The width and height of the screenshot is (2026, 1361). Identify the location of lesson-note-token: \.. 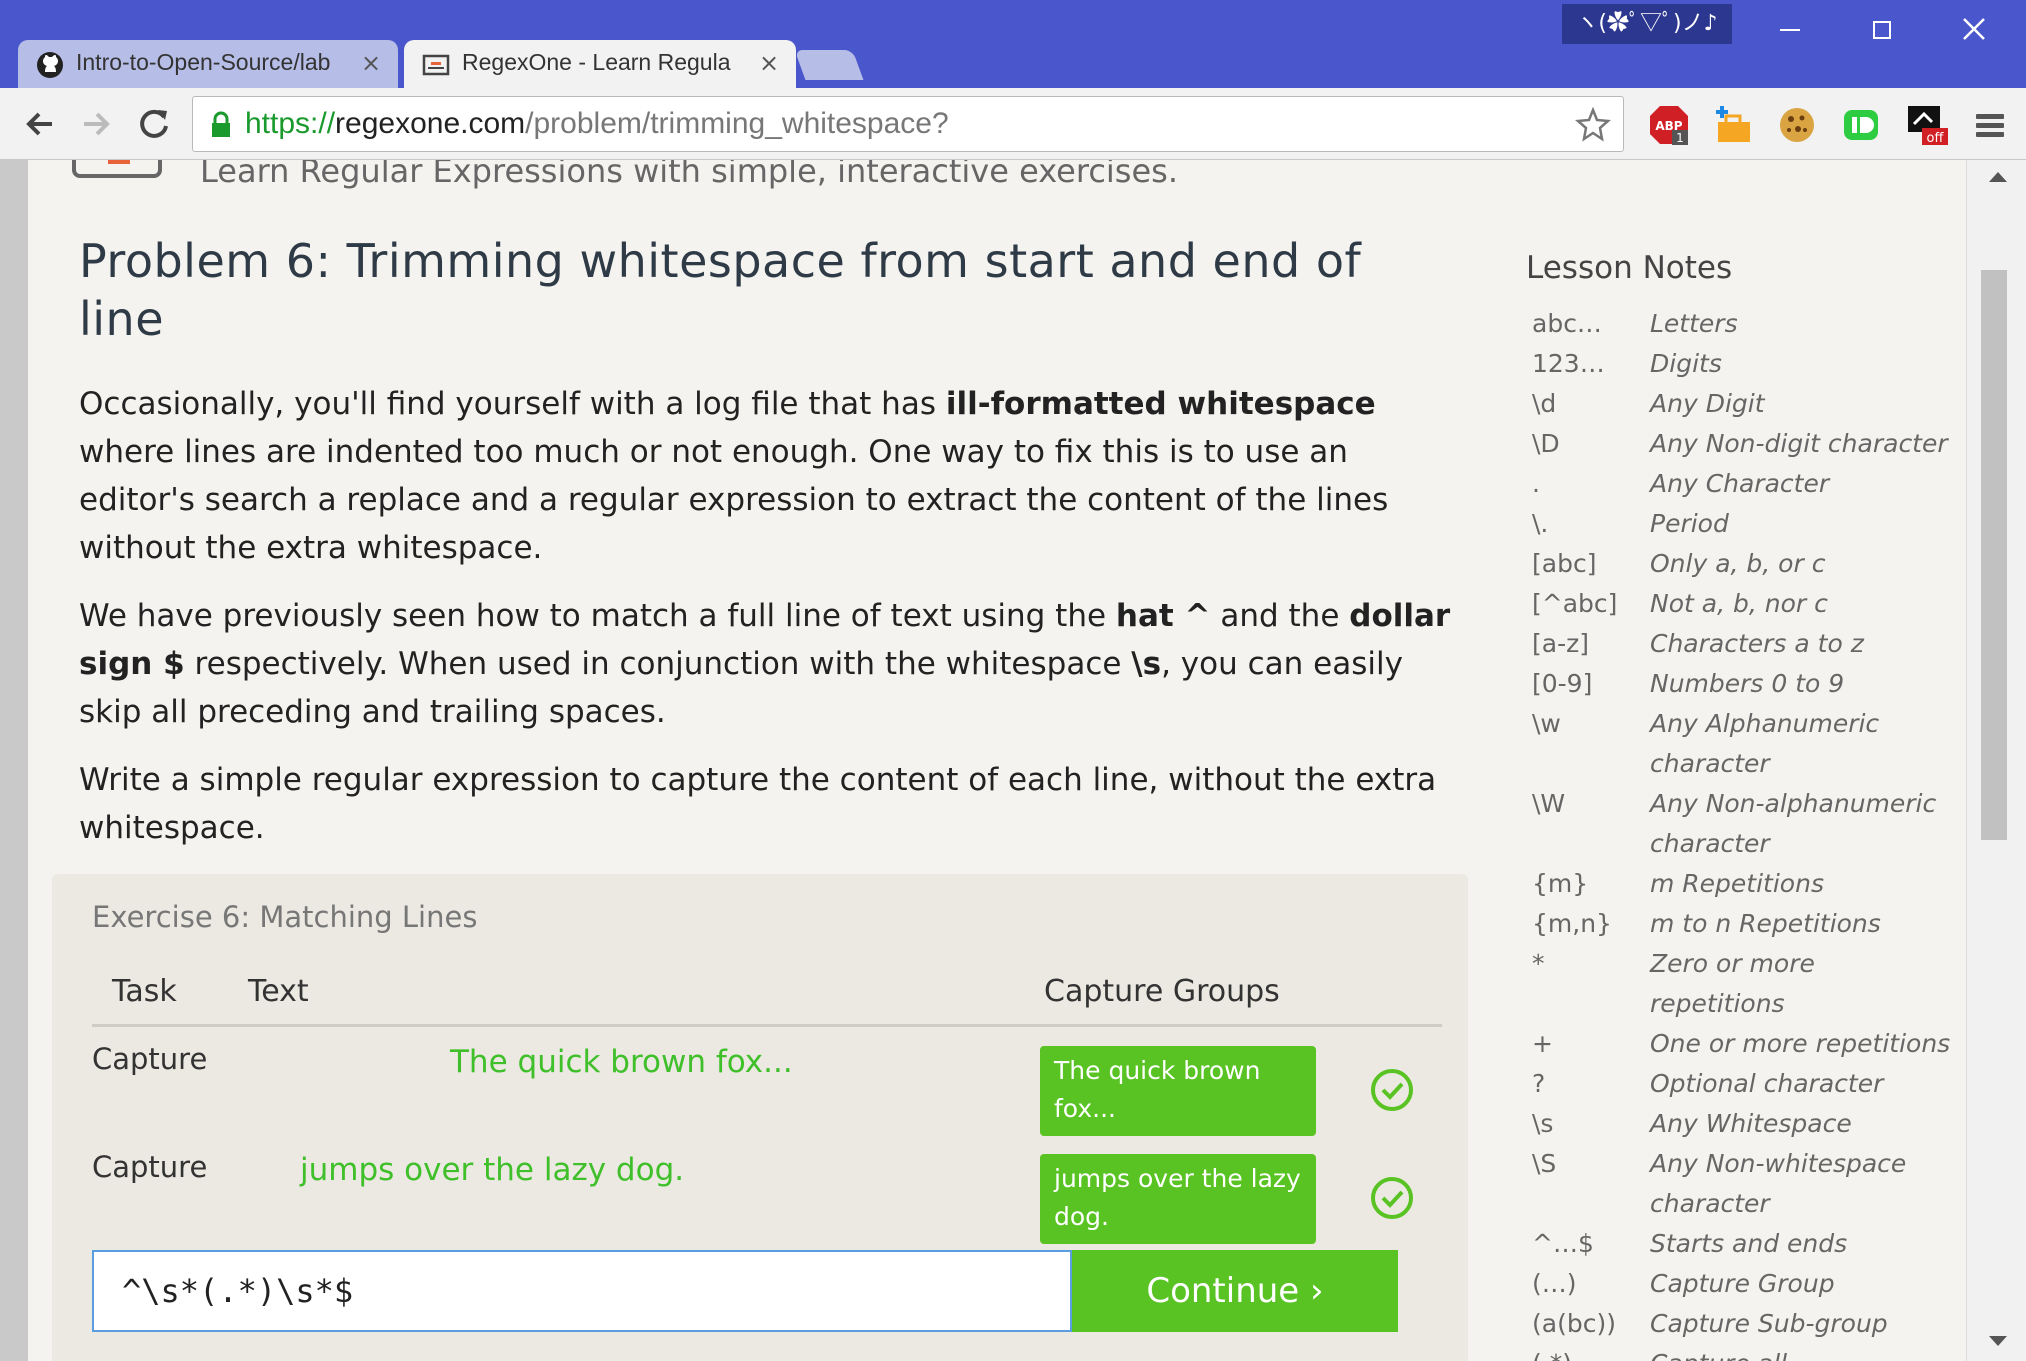
(1540, 523).